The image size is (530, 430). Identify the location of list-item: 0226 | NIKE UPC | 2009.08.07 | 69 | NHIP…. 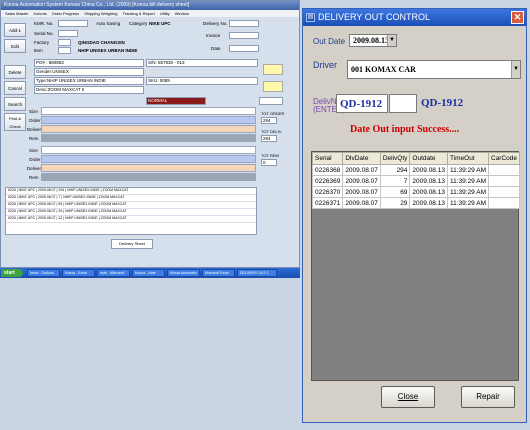
(131, 205).